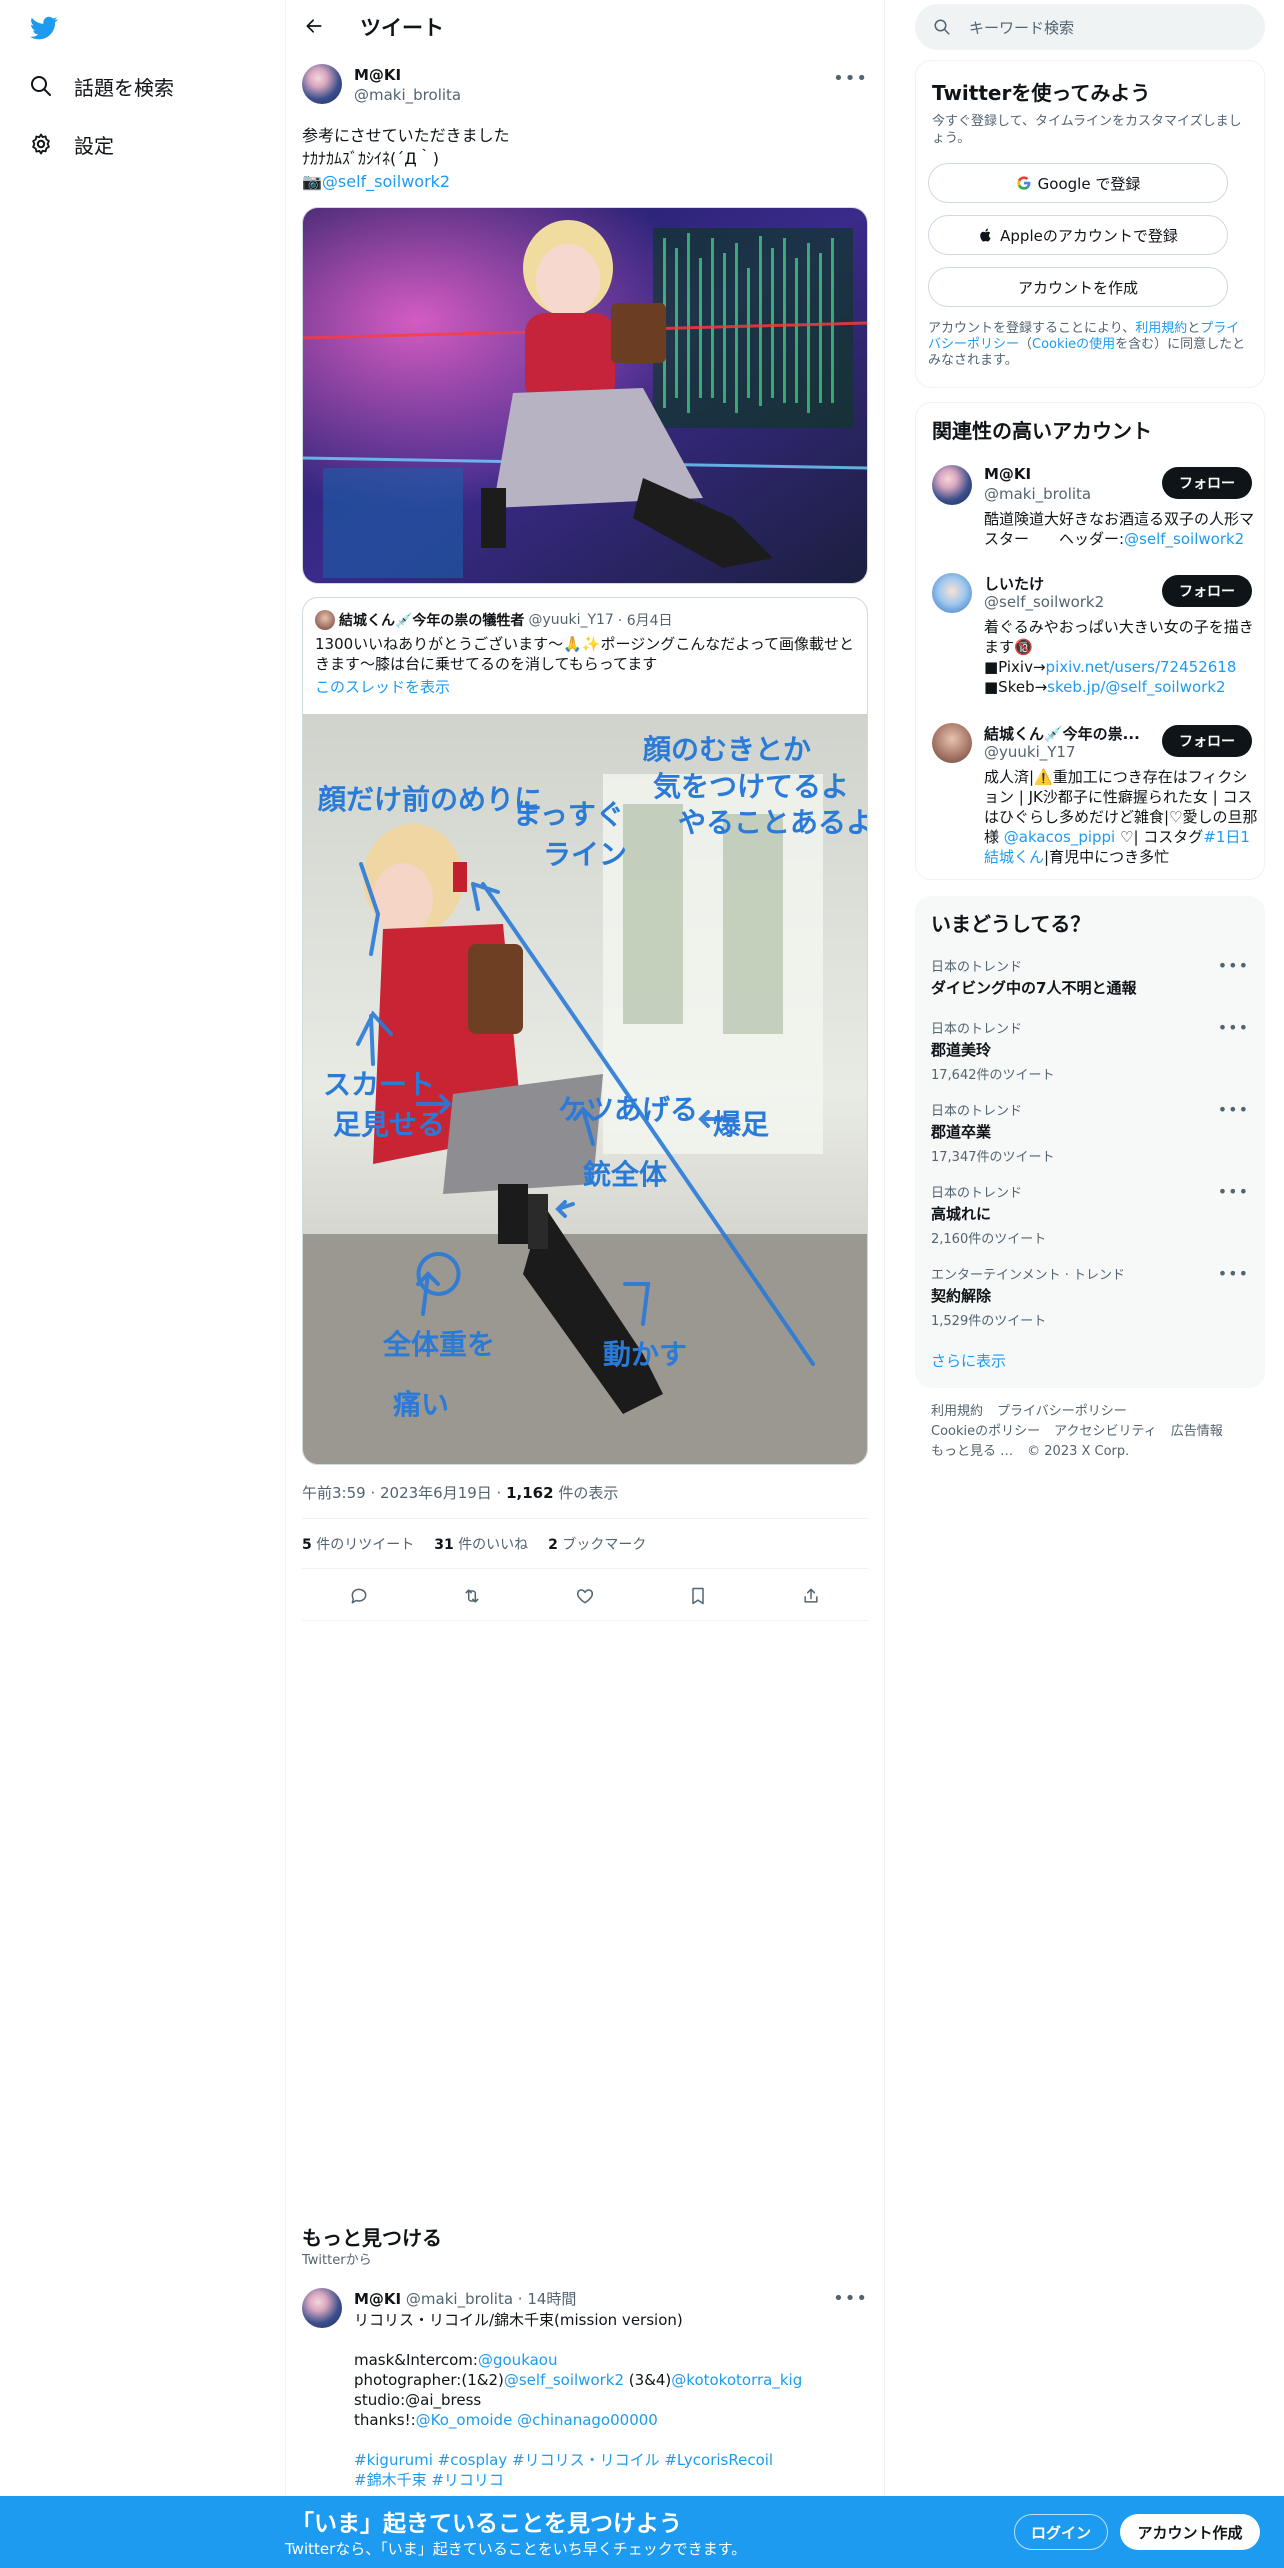 Image resolution: width=1284 pixels, height=2568 pixels. What do you see at coordinates (407, 95) in the screenshot?
I see `author-handle: @maki_brolita` at bounding box center [407, 95].